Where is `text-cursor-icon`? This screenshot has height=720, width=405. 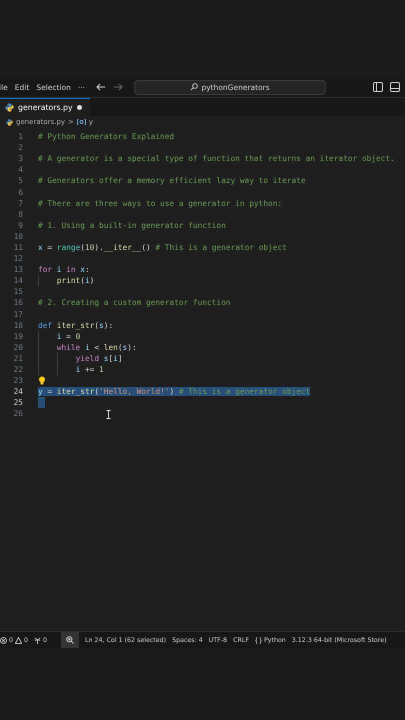
text-cursor-icon is located at coordinates (108, 414).